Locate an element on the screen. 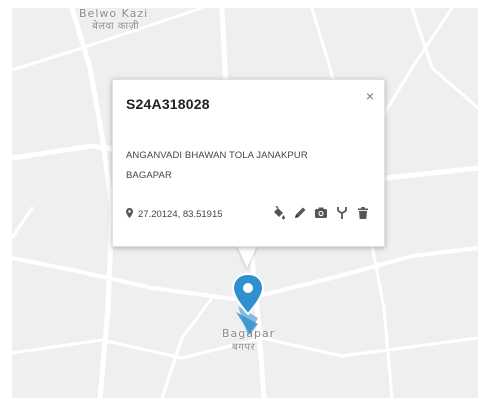 Image resolution: width=490 pixels, height=406 pixels. popup-actions is located at coordinates (318, 213).